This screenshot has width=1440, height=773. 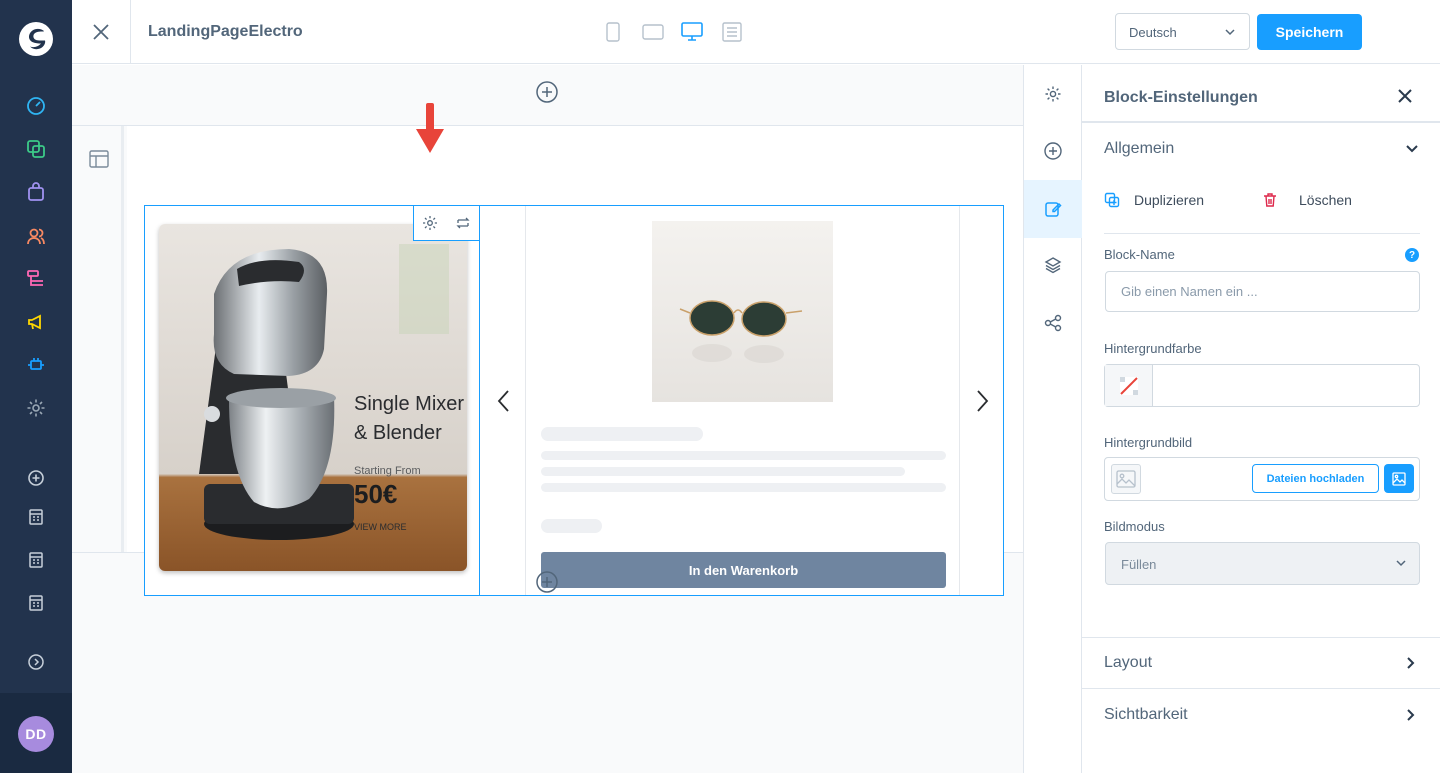 I want to click on layout-icon, so click(x=99, y=159).